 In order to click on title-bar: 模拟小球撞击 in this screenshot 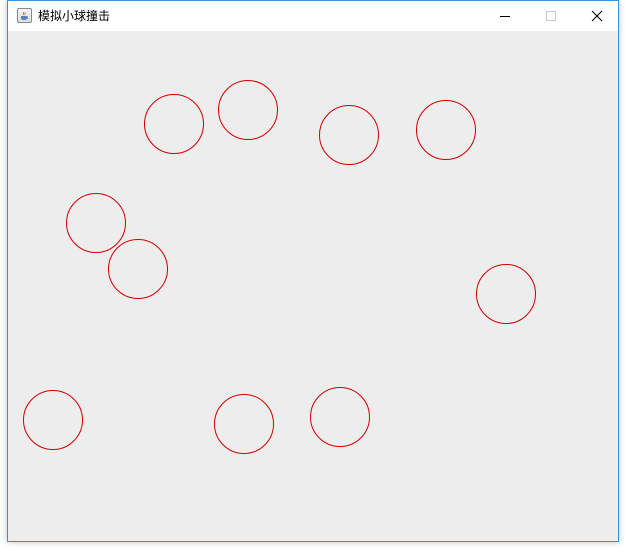, I will do `click(313, 16)`.